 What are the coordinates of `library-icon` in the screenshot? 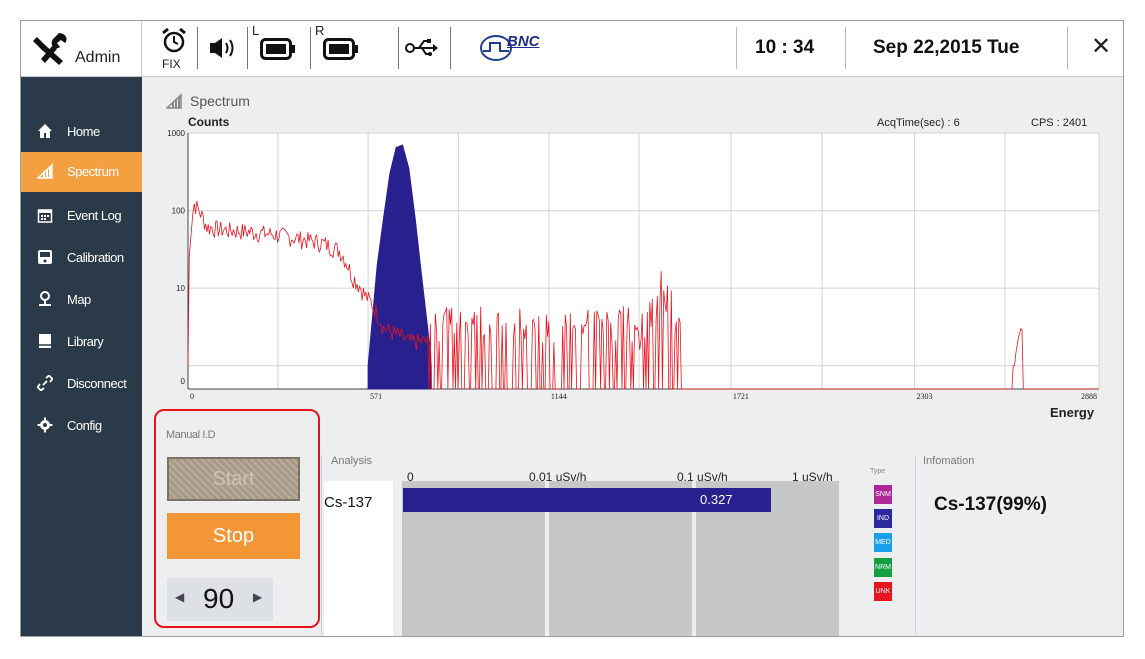 It's located at (45, 341).